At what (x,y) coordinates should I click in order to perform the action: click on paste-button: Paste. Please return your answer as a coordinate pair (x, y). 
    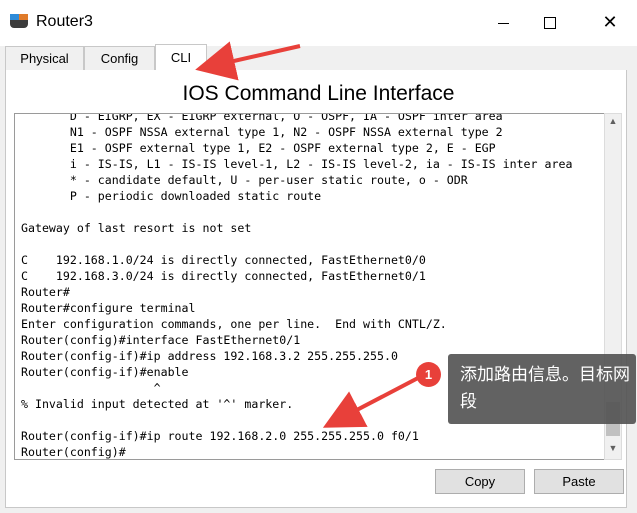
    Looking at the image, I should click on (579, 481).